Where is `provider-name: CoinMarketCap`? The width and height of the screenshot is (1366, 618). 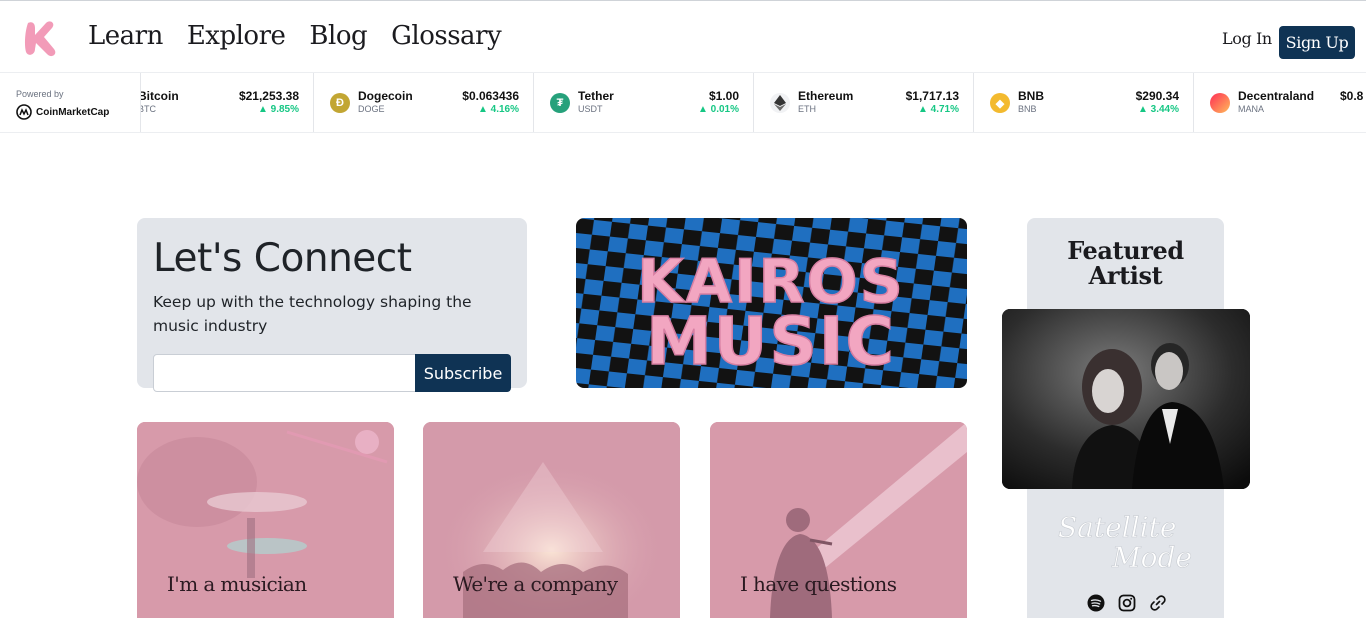 provider-name: CoinMarketCap is located at coordinates (73, 112).